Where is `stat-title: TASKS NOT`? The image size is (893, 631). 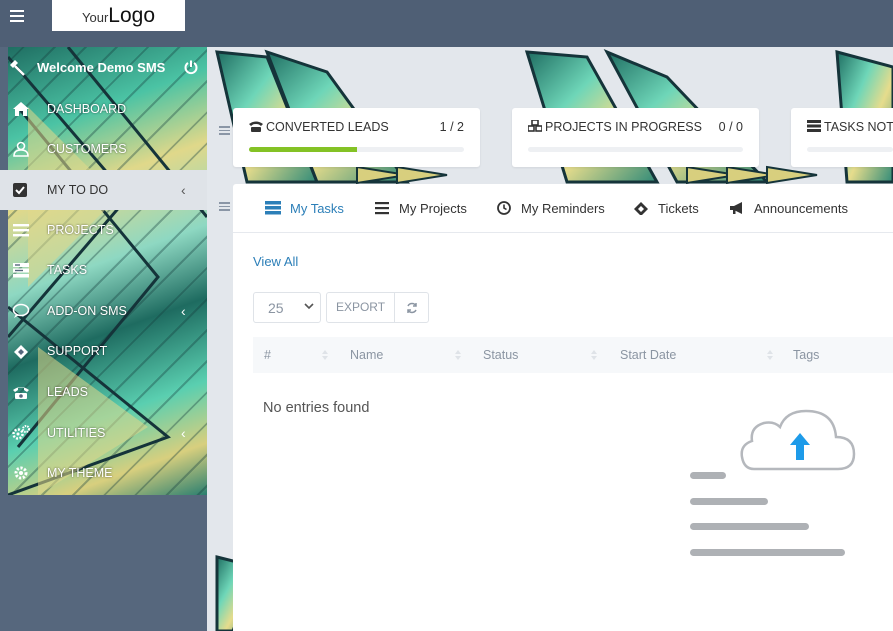
stat-title: TASKS NOT is located at coordinates (858, 127).